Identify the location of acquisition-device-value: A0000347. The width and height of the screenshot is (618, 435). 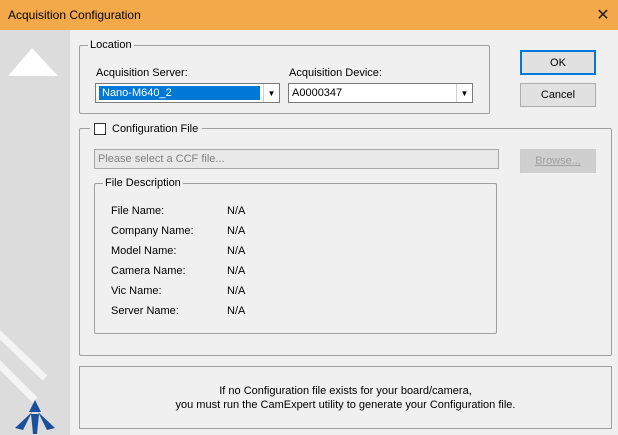
(317, 93).